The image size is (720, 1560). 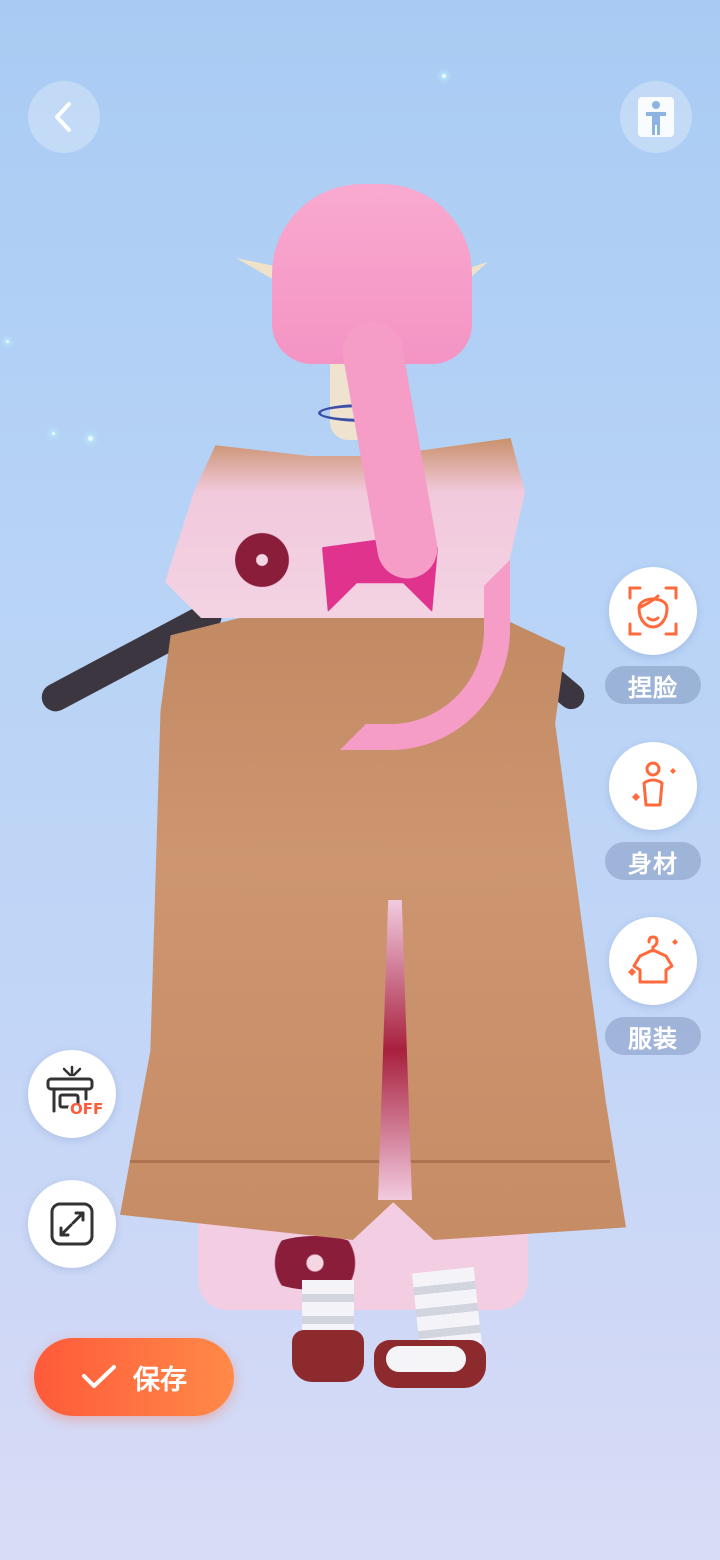 I want to click on chevron-left-icon, so click(x=63, y=117).